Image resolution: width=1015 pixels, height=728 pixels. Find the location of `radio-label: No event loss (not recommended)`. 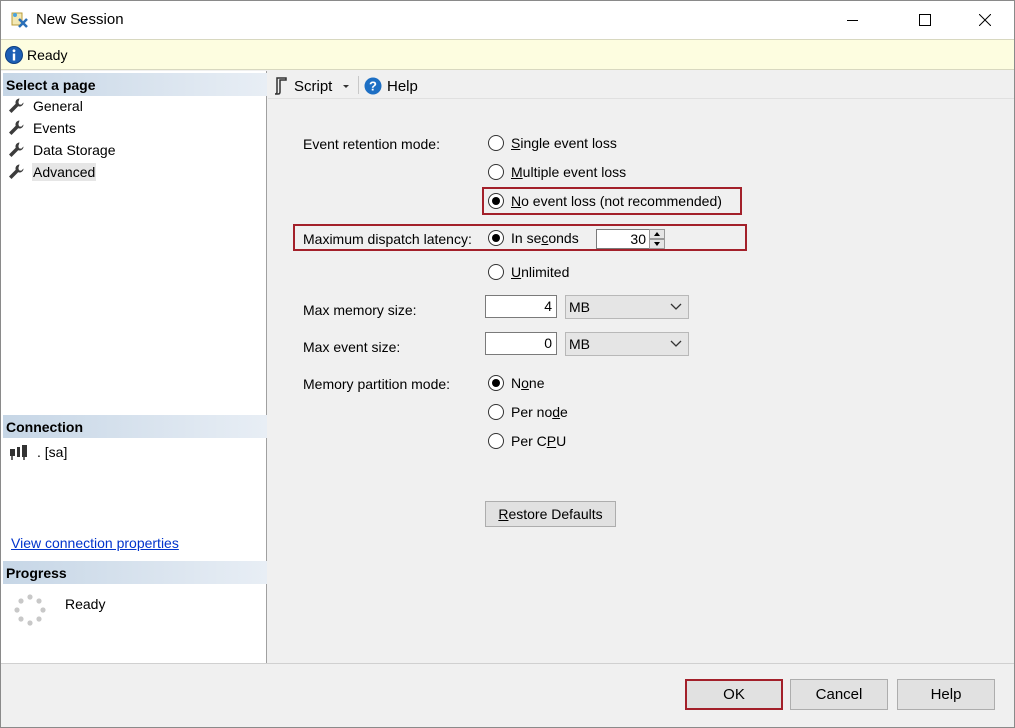

radio-label: No event loss (not recommended) is located at coordinates (616, 201).